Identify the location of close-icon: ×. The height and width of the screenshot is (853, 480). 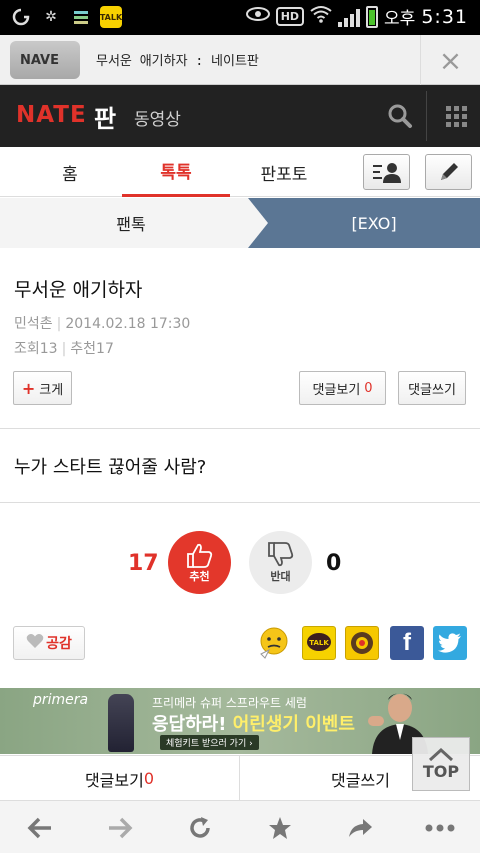
(450, 60).